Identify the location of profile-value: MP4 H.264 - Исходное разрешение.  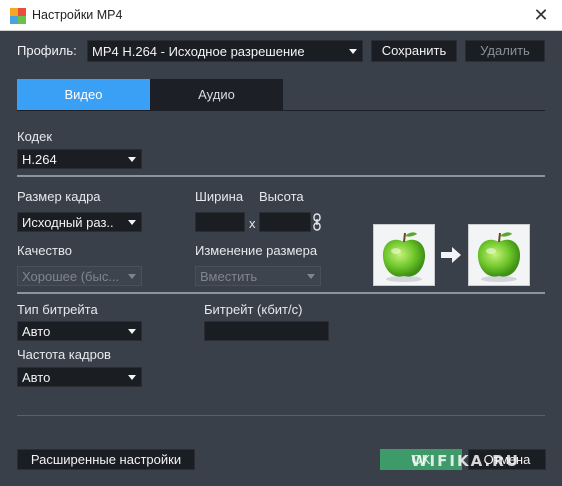
(198, 51).